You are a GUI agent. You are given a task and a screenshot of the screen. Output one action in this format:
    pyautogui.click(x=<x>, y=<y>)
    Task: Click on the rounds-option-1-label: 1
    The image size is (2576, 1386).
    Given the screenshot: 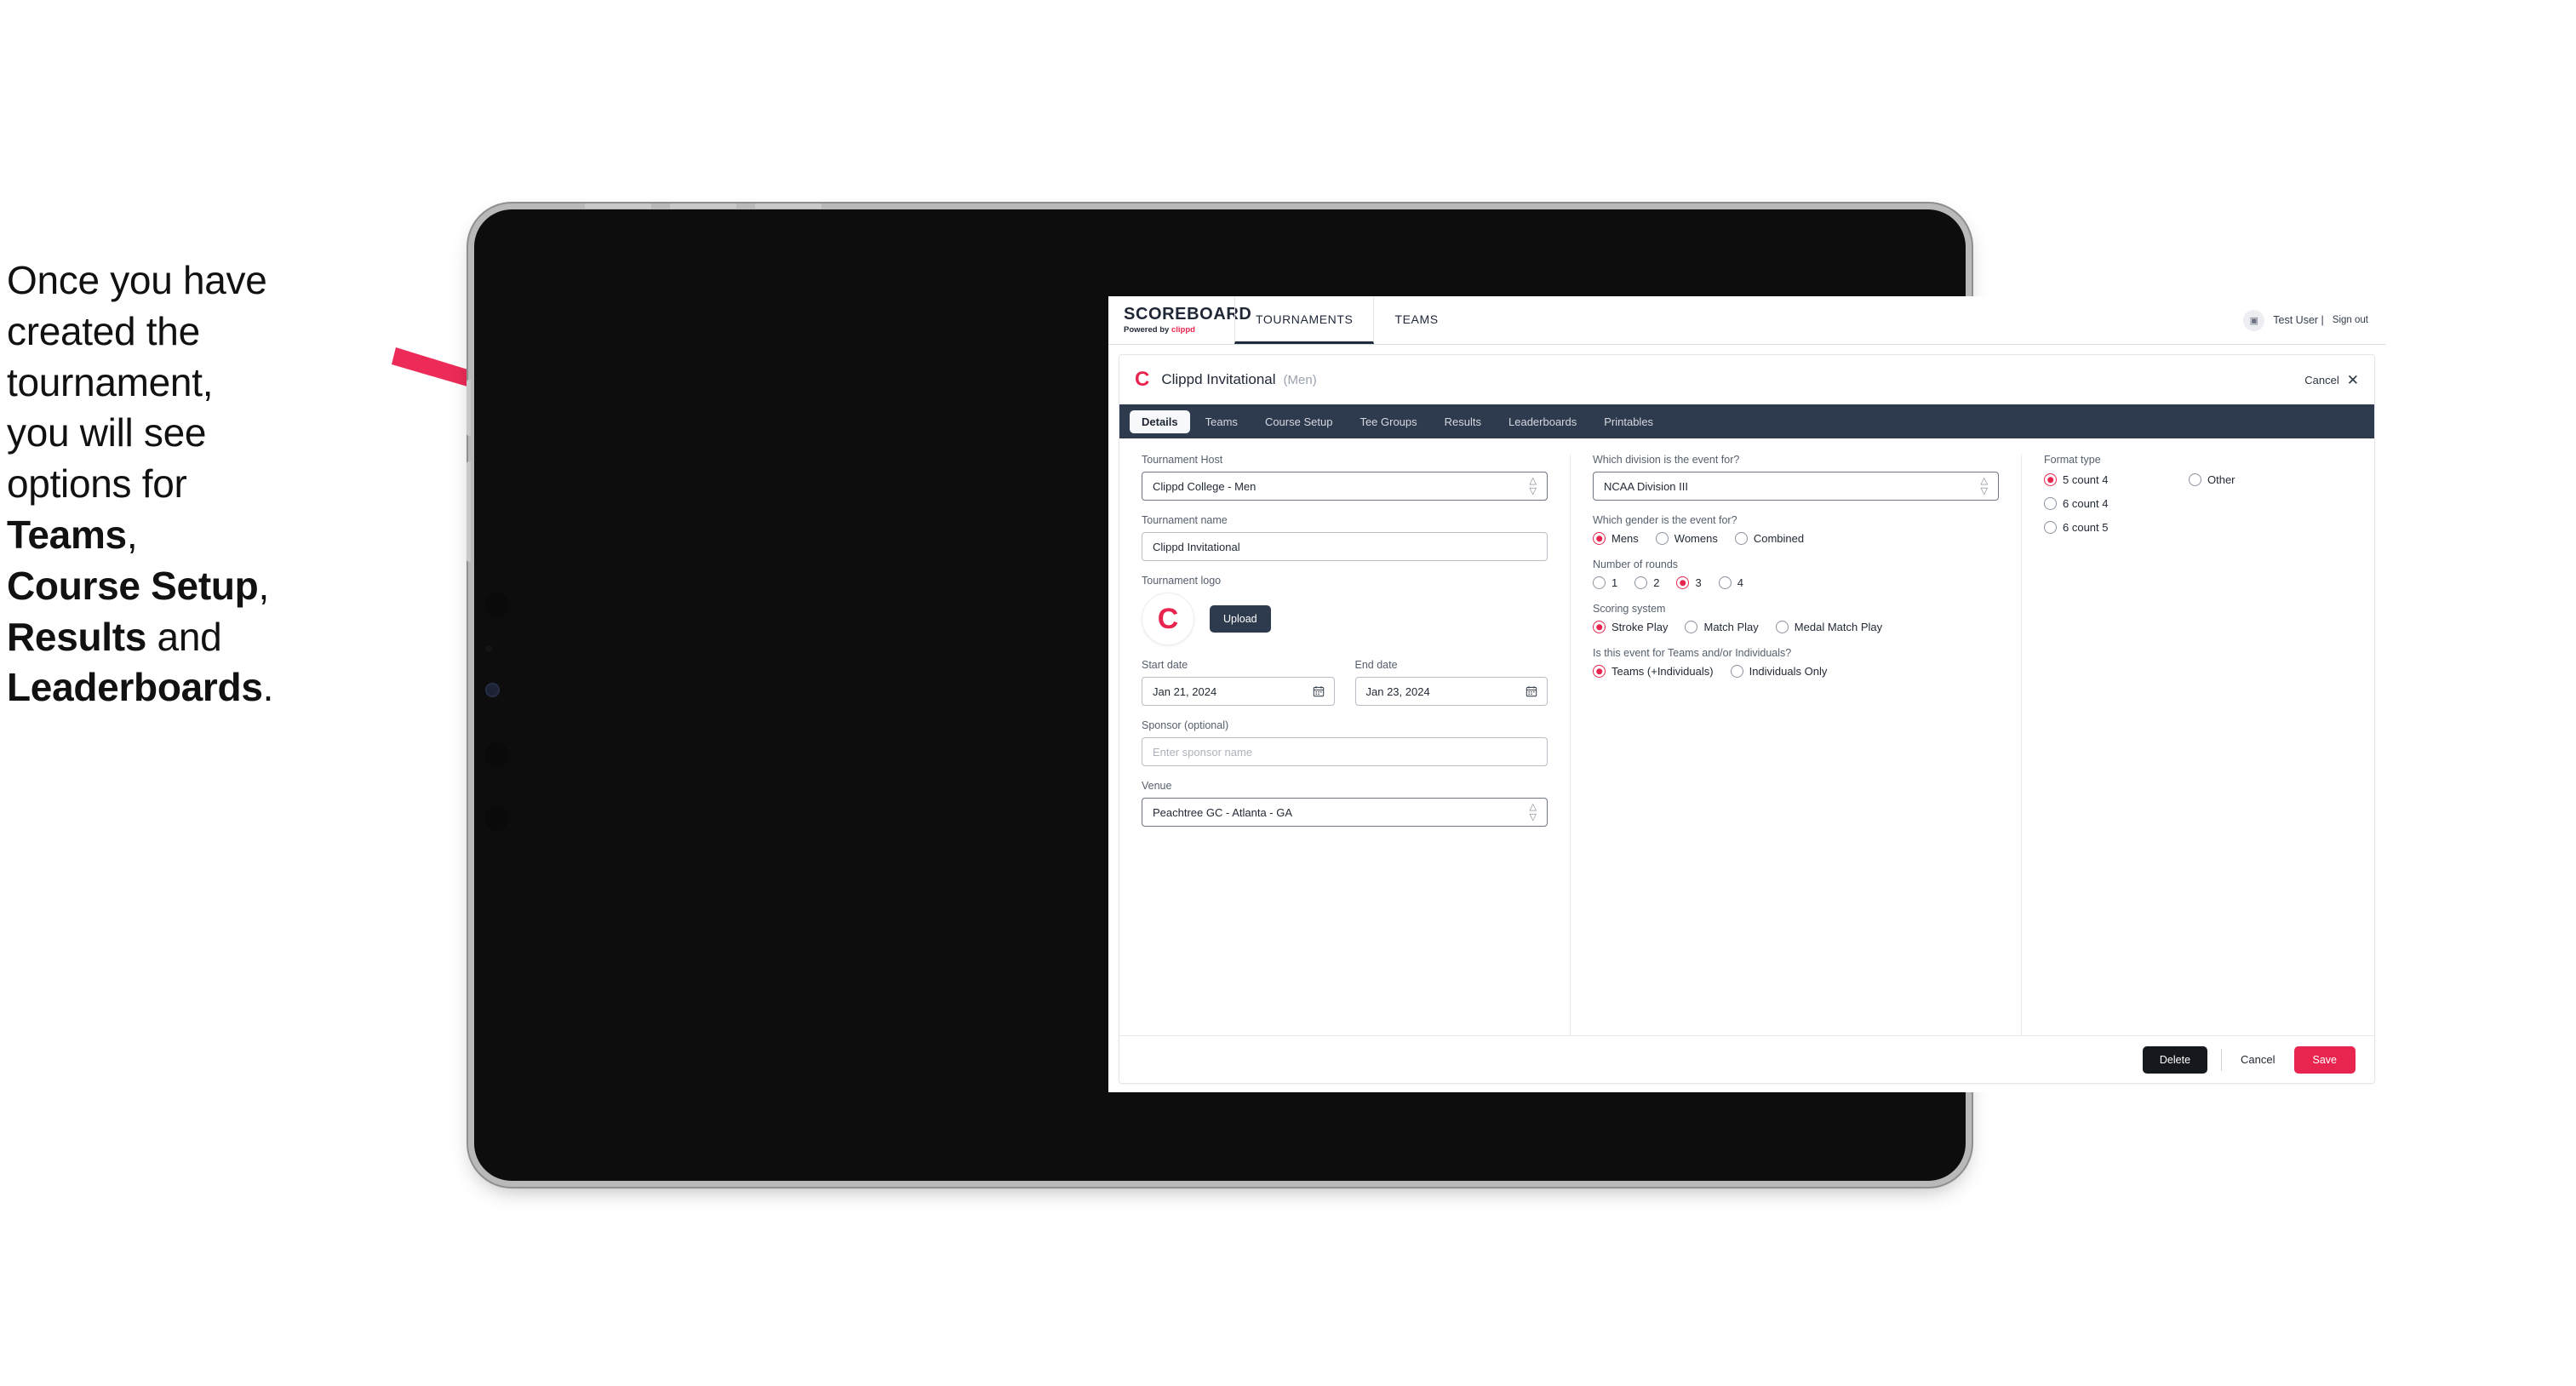 What is the action you would take?
    pyautogui.click(x=1614, y=582)
    